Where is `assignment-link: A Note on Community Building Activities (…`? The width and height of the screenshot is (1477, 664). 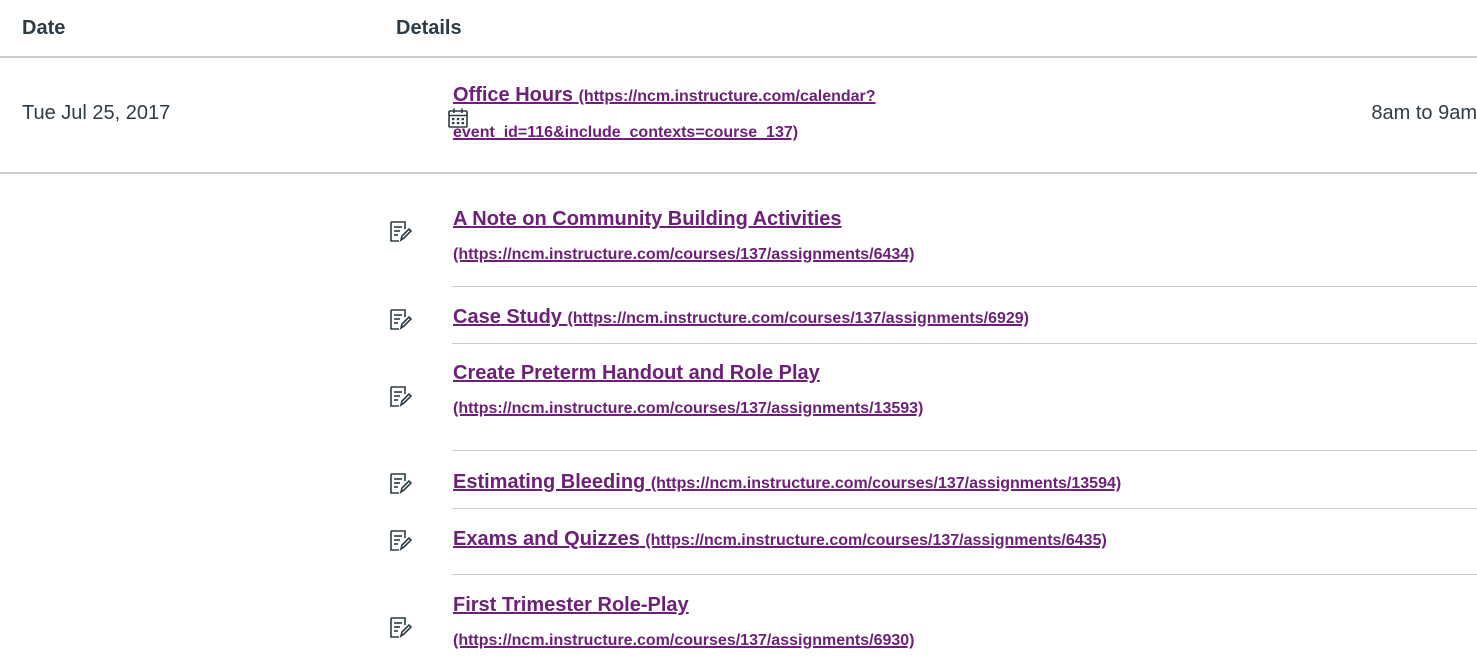 assignment-link: A Note on Community Building Activities (… is located at coordinates (715, 237).